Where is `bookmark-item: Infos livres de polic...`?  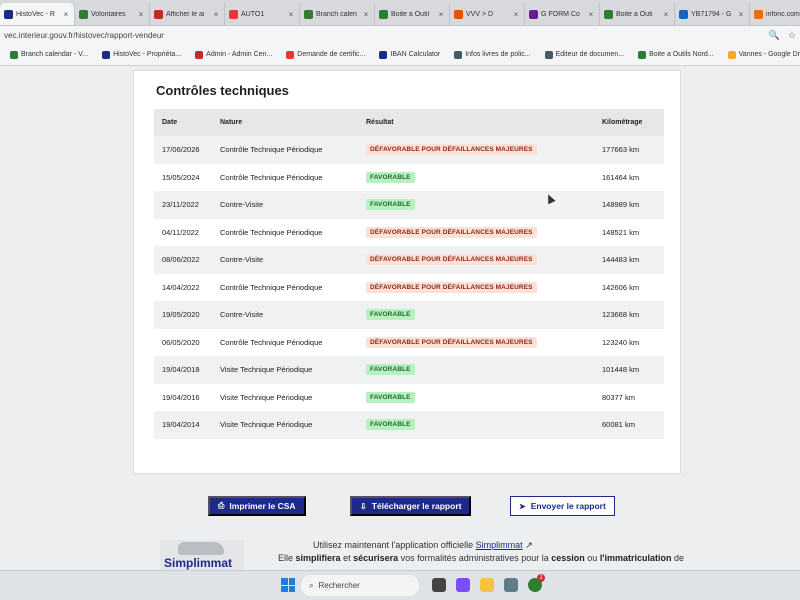
bookmark-item: Infos livres de polic... is located at coordinates (492, 54).